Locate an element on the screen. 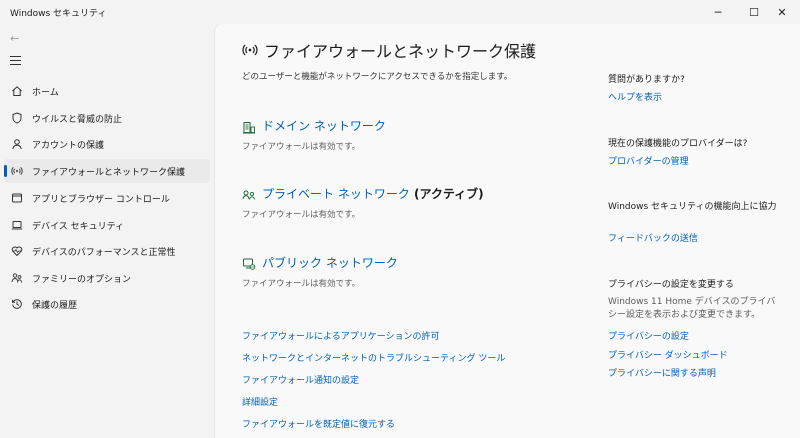 The image size is (800, 438). sidebar-item-label: ホーム is located at coordinates (45, 93).